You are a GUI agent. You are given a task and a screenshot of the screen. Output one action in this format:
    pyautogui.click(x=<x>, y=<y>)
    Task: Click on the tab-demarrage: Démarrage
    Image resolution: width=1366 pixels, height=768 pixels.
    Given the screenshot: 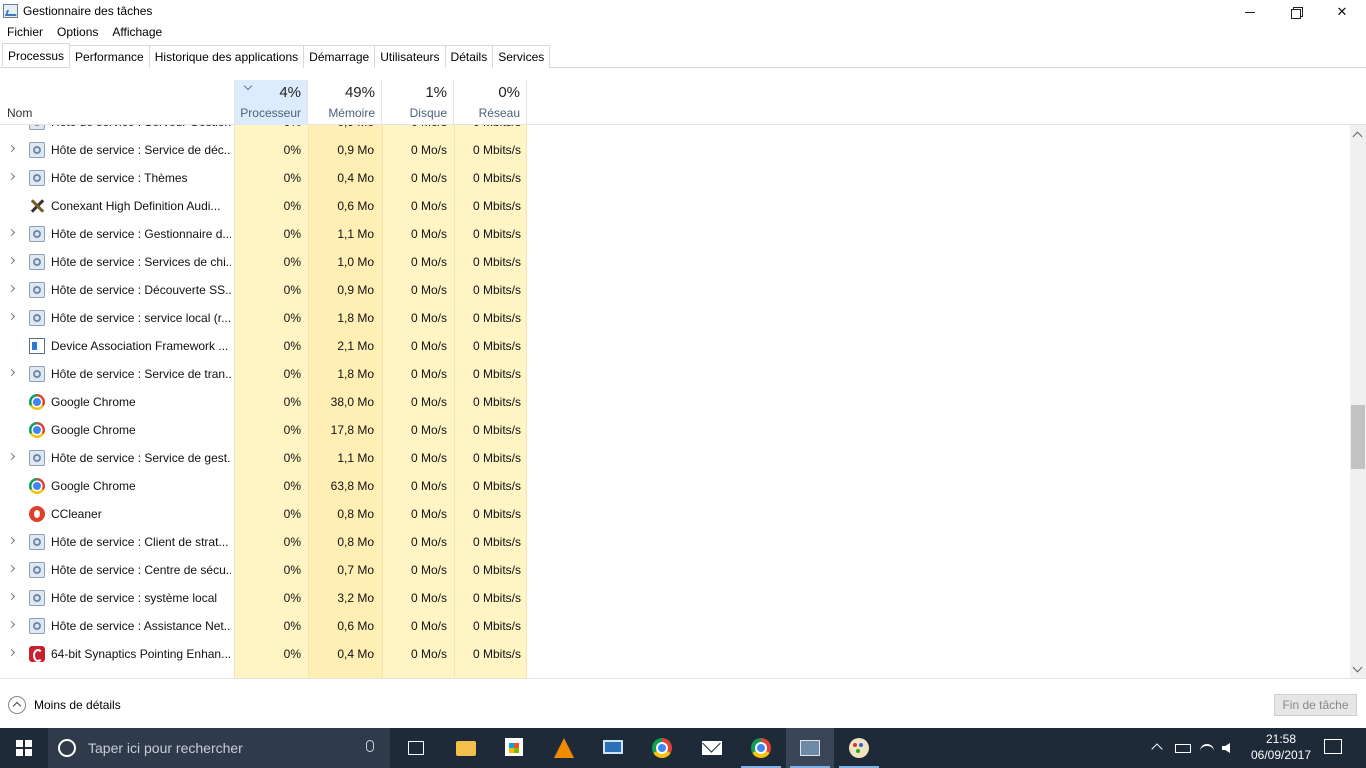 What is the action you would take?
    pyautogui.click(x=339, y=56)
    